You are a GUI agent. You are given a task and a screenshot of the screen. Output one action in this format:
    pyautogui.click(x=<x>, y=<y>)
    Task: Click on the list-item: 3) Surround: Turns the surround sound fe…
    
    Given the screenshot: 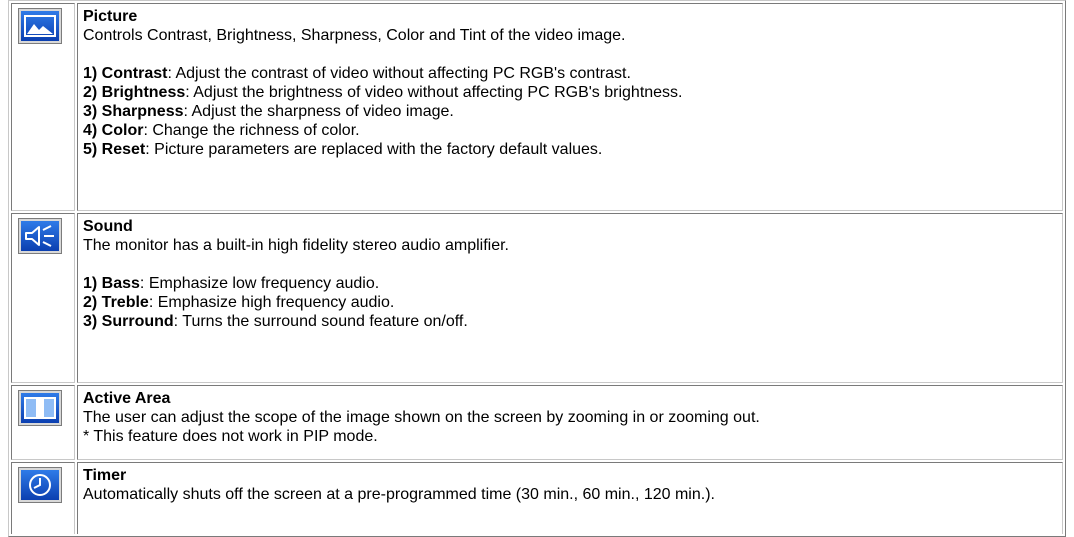 What is the action you would take?
    pyautogui.click(x=570, y=321)
    